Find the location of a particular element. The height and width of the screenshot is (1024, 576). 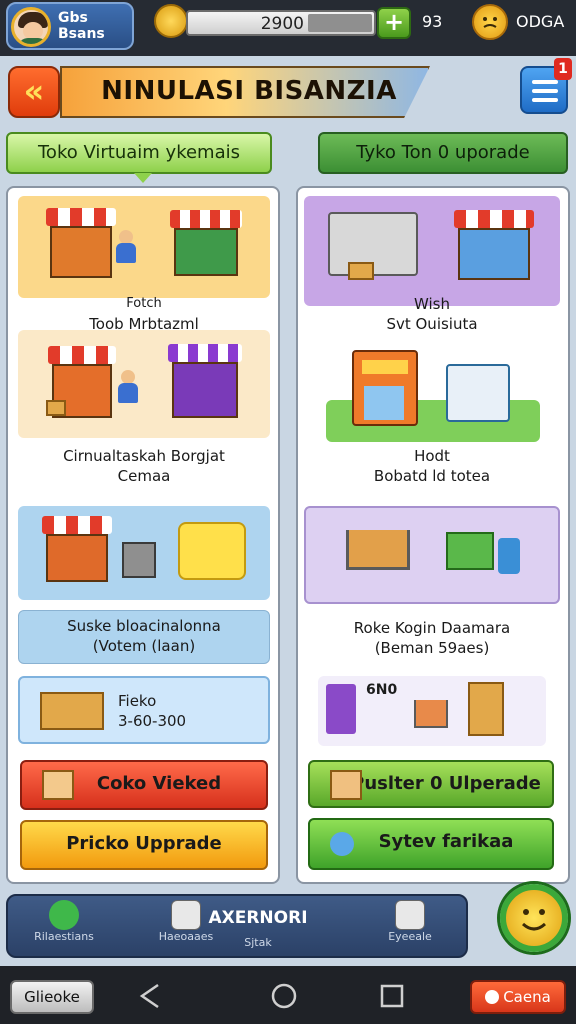

add-coins-button: + is located at coordinates (394, 23).